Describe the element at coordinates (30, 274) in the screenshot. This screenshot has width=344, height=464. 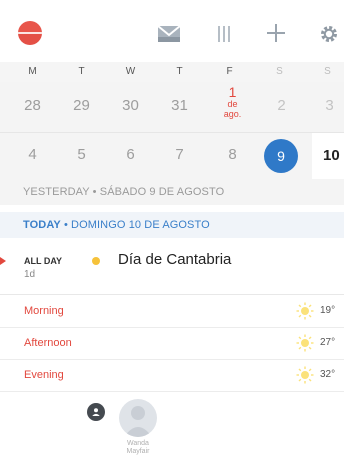
I see `event-duration: 1d` at that location.